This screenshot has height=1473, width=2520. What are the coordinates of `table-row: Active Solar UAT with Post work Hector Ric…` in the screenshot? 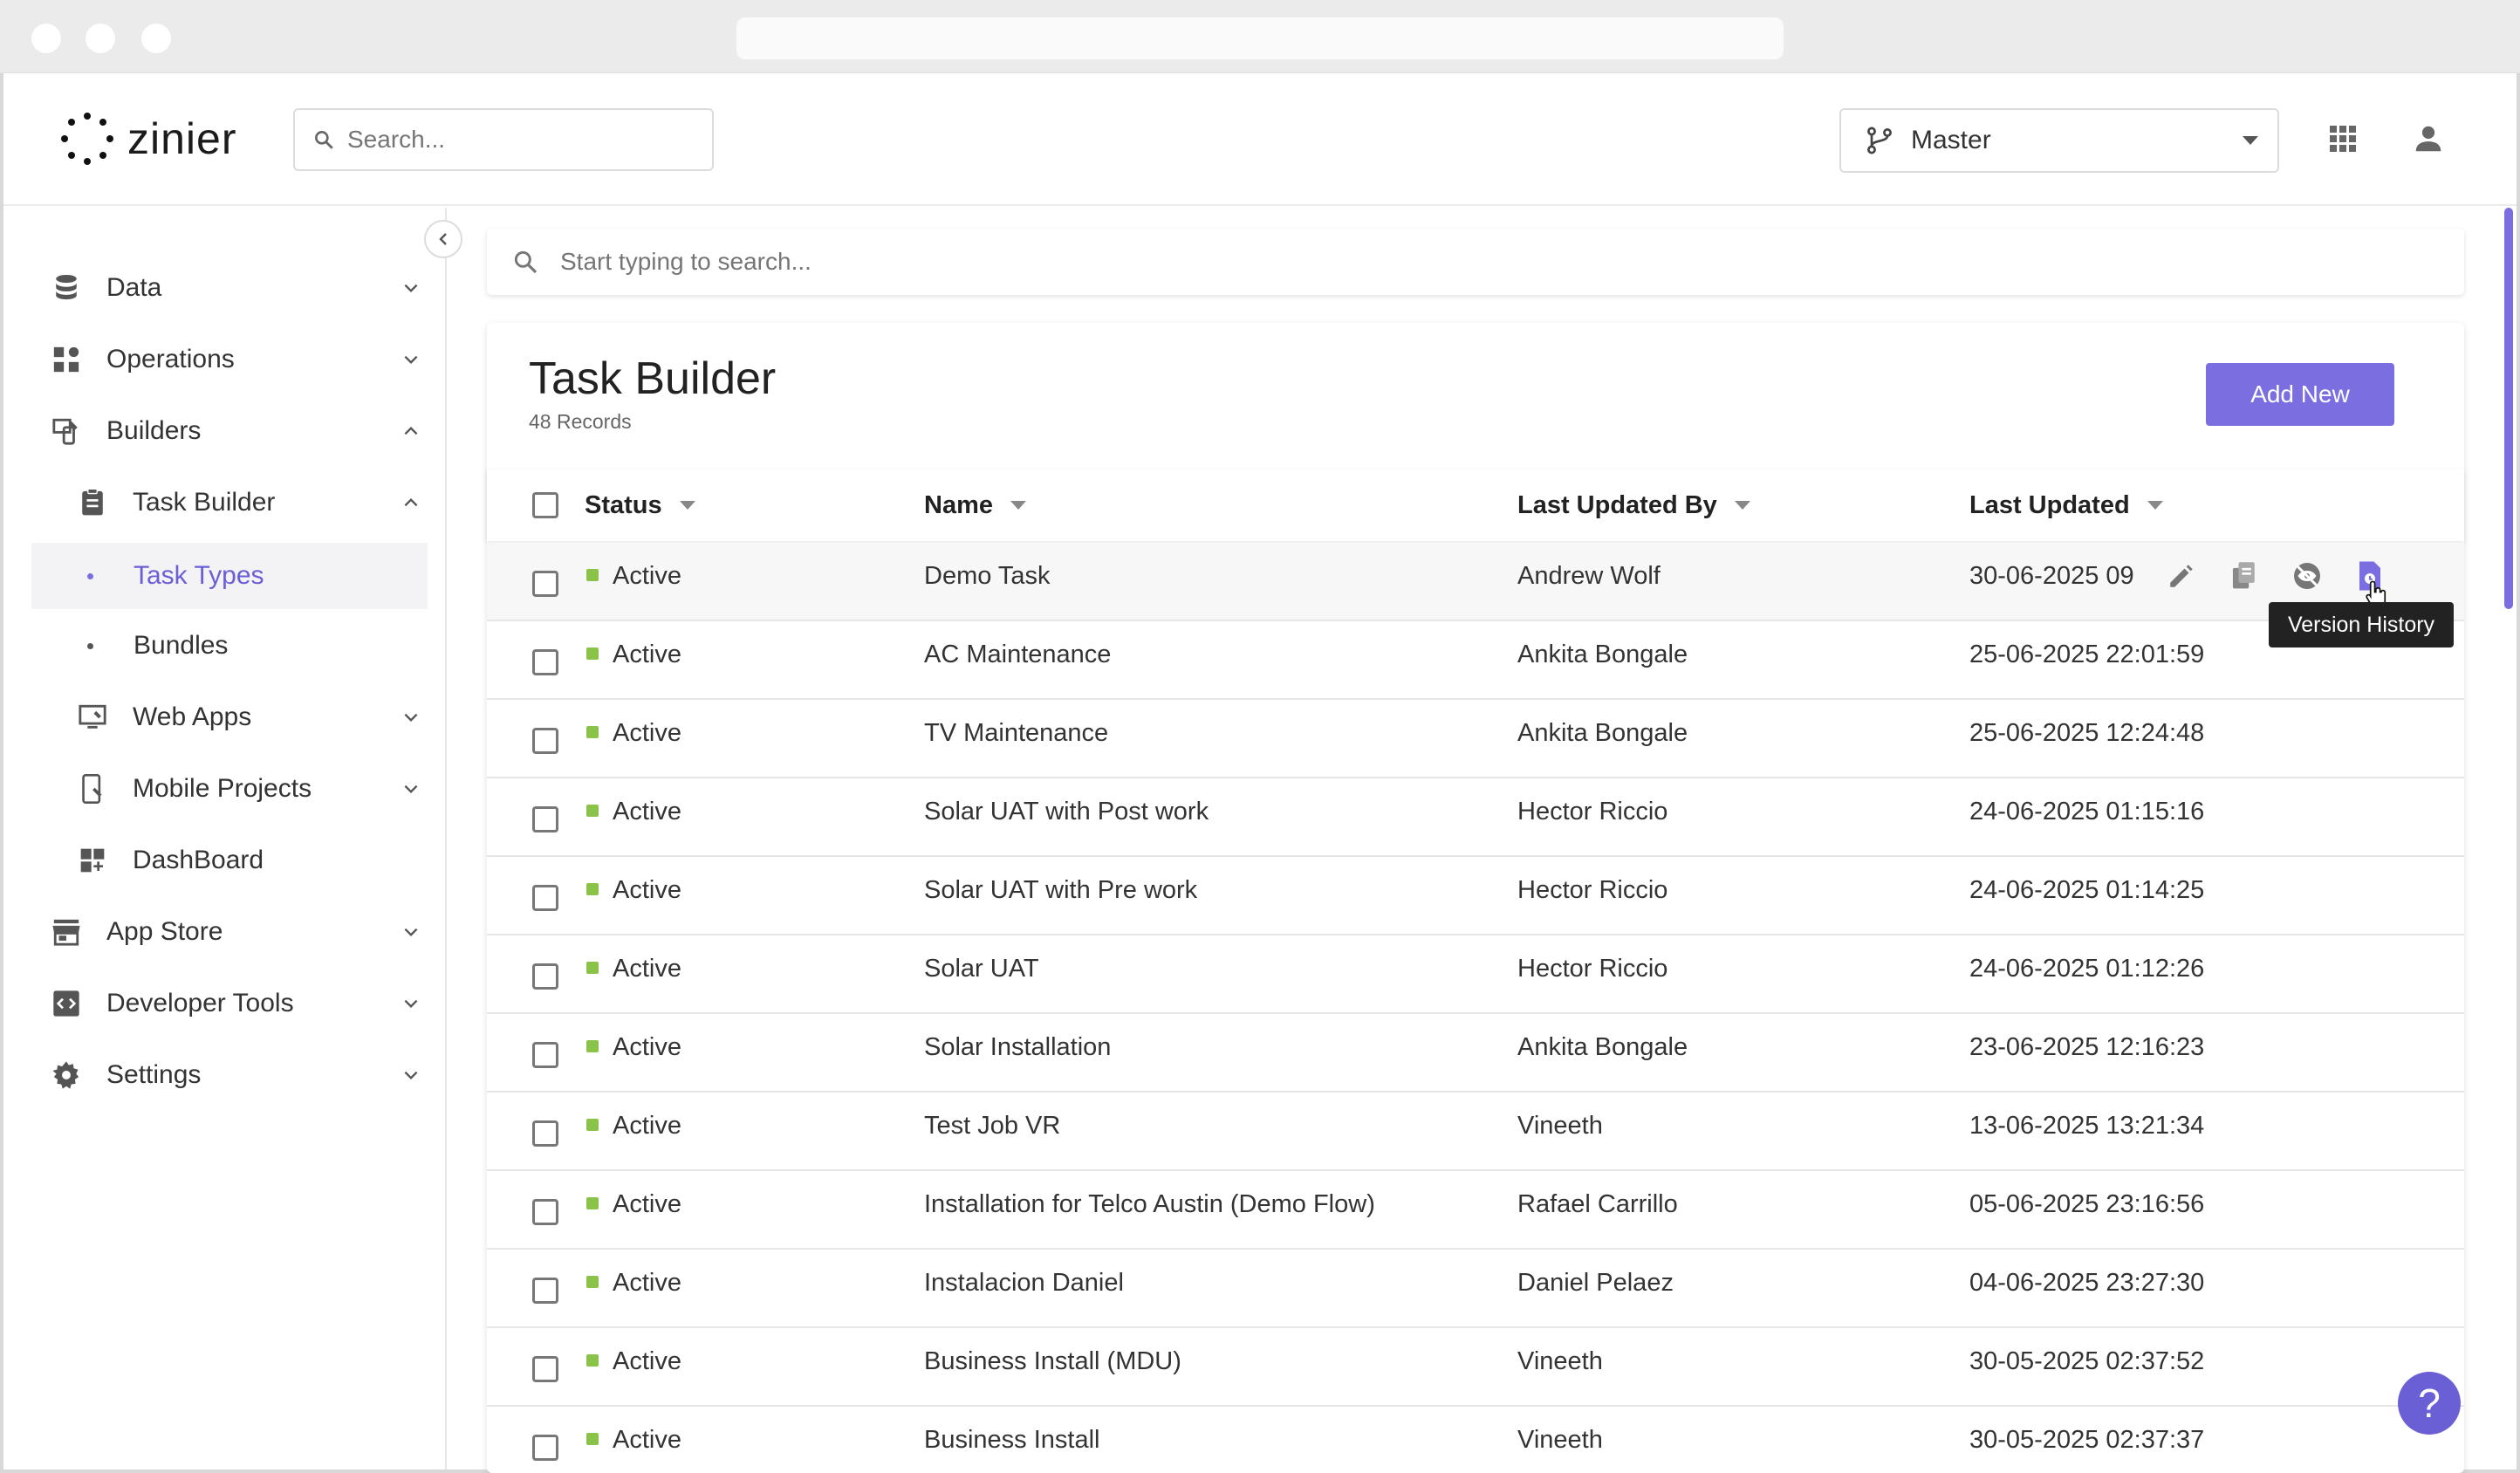 It's located at (1475, 818).